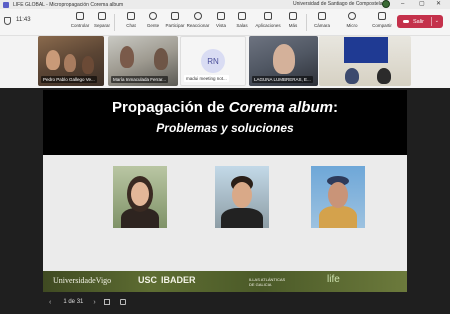  I want to click on people-icon, so click(153, 16).